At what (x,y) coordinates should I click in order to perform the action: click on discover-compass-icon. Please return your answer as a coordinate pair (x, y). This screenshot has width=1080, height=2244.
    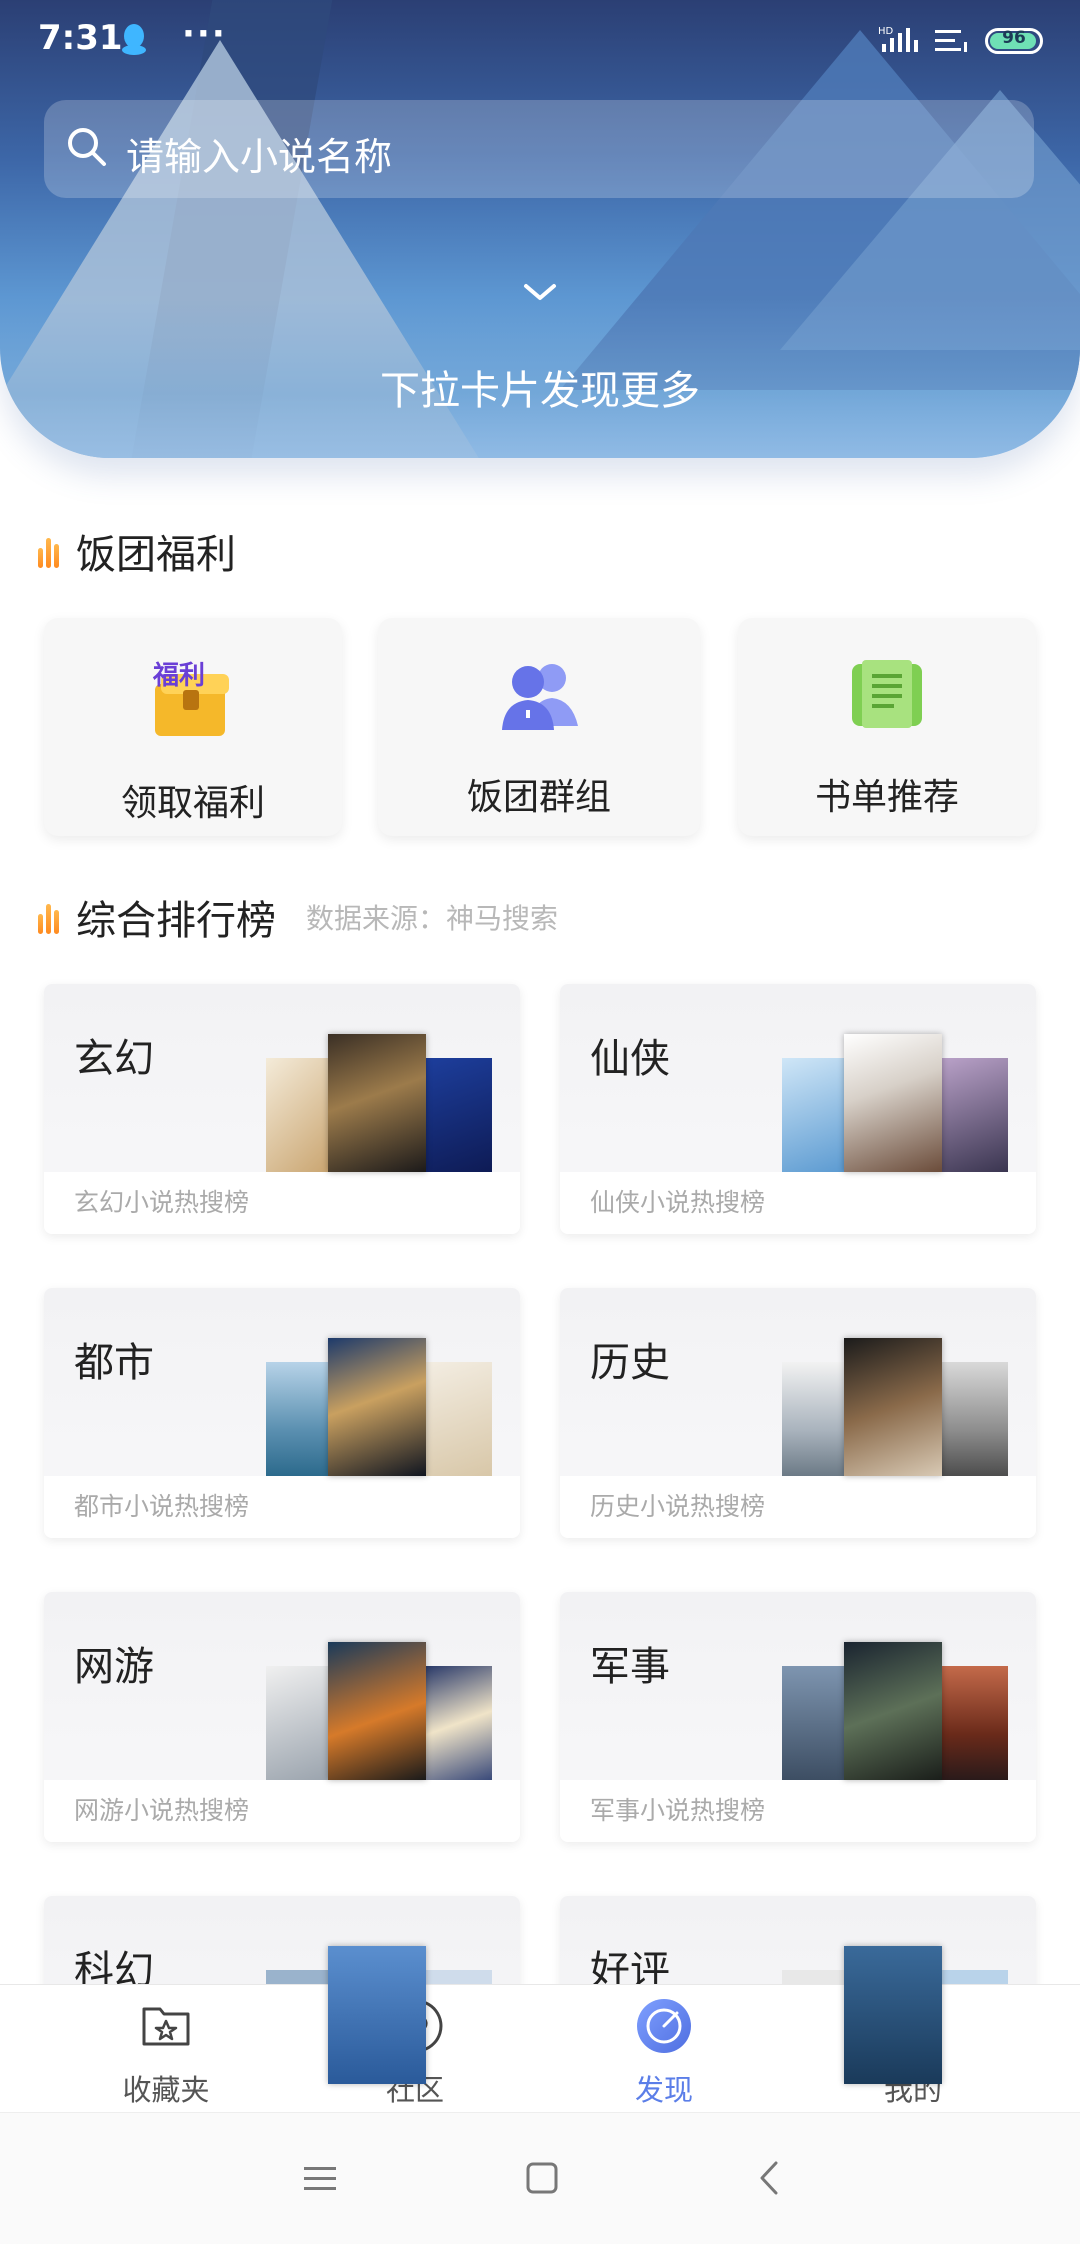
    Looking at the image, I should click on (664, 2026).